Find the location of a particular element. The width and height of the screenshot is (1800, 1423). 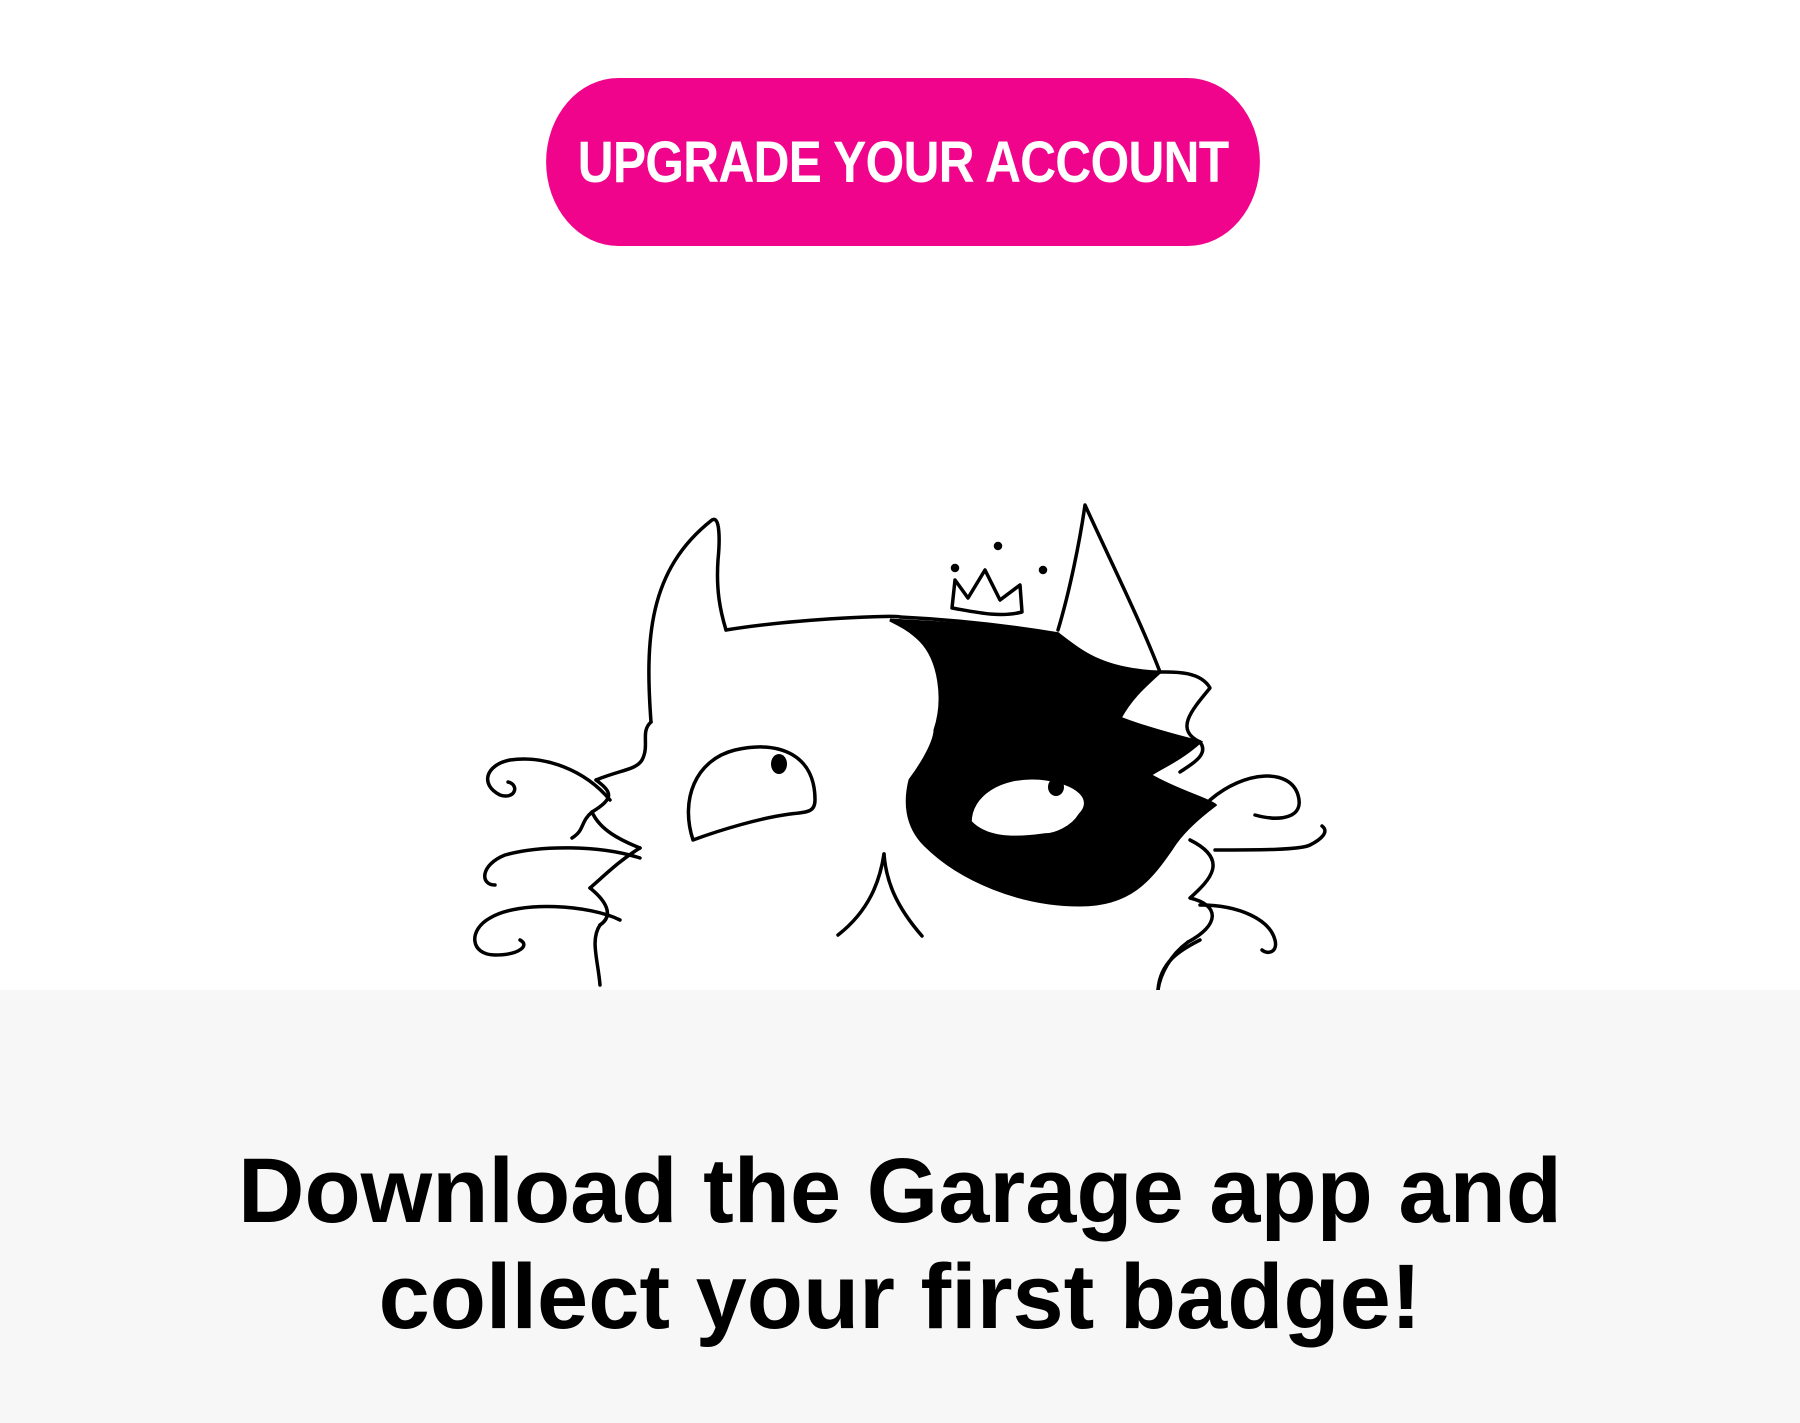

upgrade-account-button: UPGRADE YOUR ACCOUNT is located at coordinates (903, 162).